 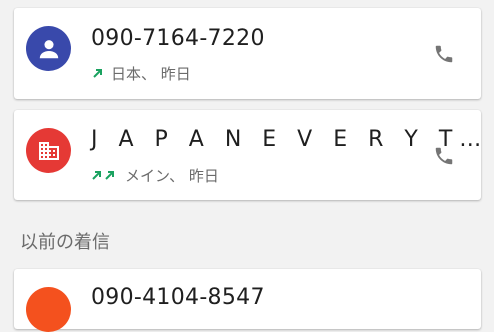 I want to click on call-detail: メイン、 昨日, so click(x=155, y=175).